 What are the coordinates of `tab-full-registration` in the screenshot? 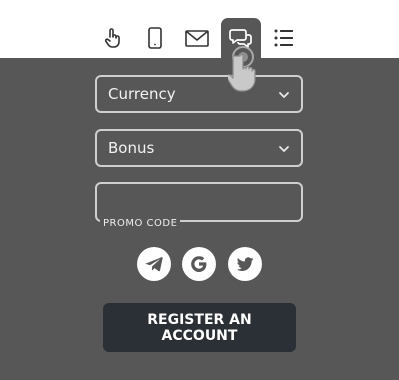 It's located at (284, 38).